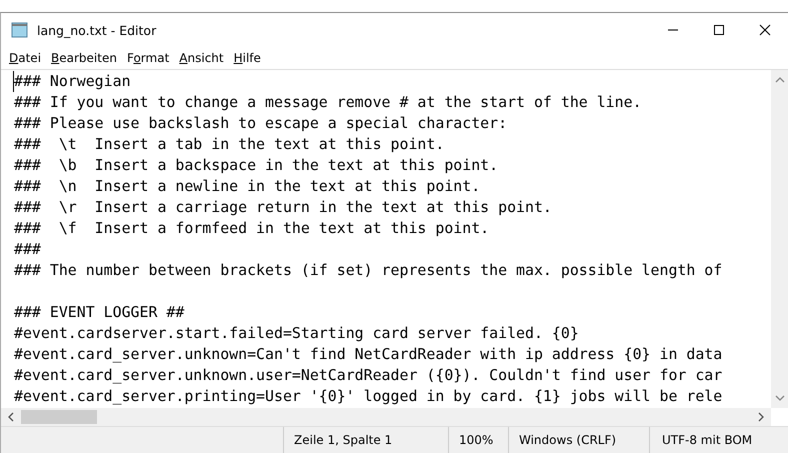 The image size is (788, 453). What do you see at coordinates (248, 186) in the screenshot?
I see `text-line: ### \n Insert a newline in the text at this point.` at bounding box center [248, 186].